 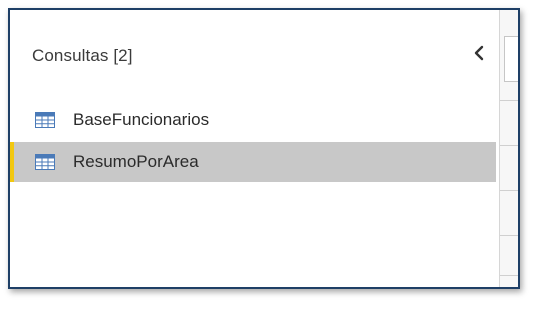 I want to click on query-item-label: BaseFuncionarios, so click(x=141, y=119).